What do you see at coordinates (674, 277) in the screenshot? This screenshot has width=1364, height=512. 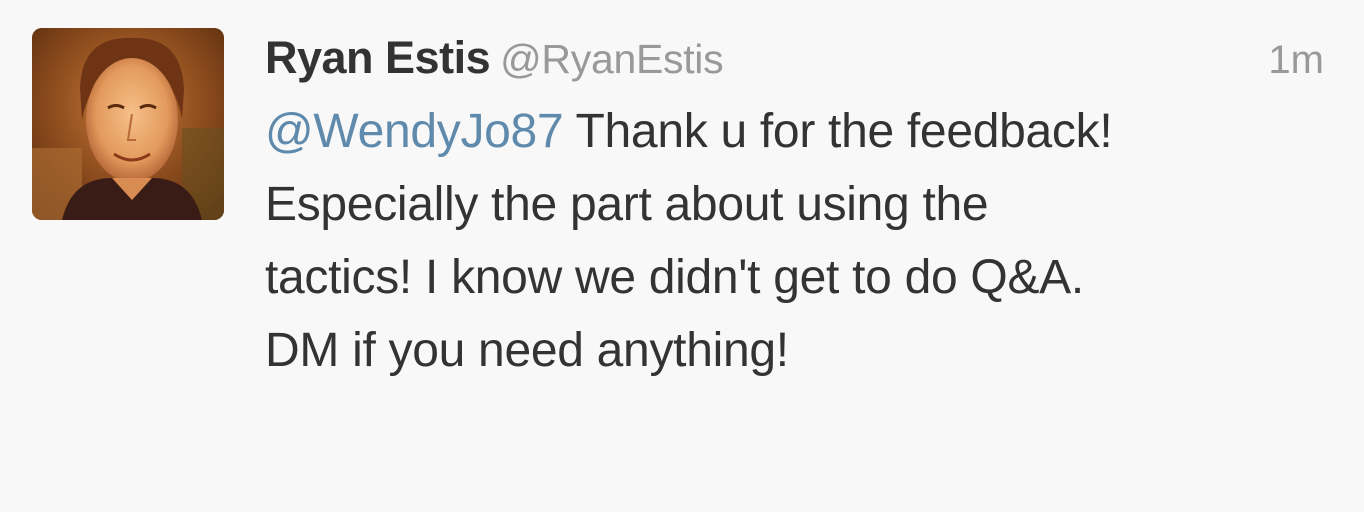 I see `tweet-text-line: tactics! I know we didn't get to do Q&A.` at bounding box center [674, 277].